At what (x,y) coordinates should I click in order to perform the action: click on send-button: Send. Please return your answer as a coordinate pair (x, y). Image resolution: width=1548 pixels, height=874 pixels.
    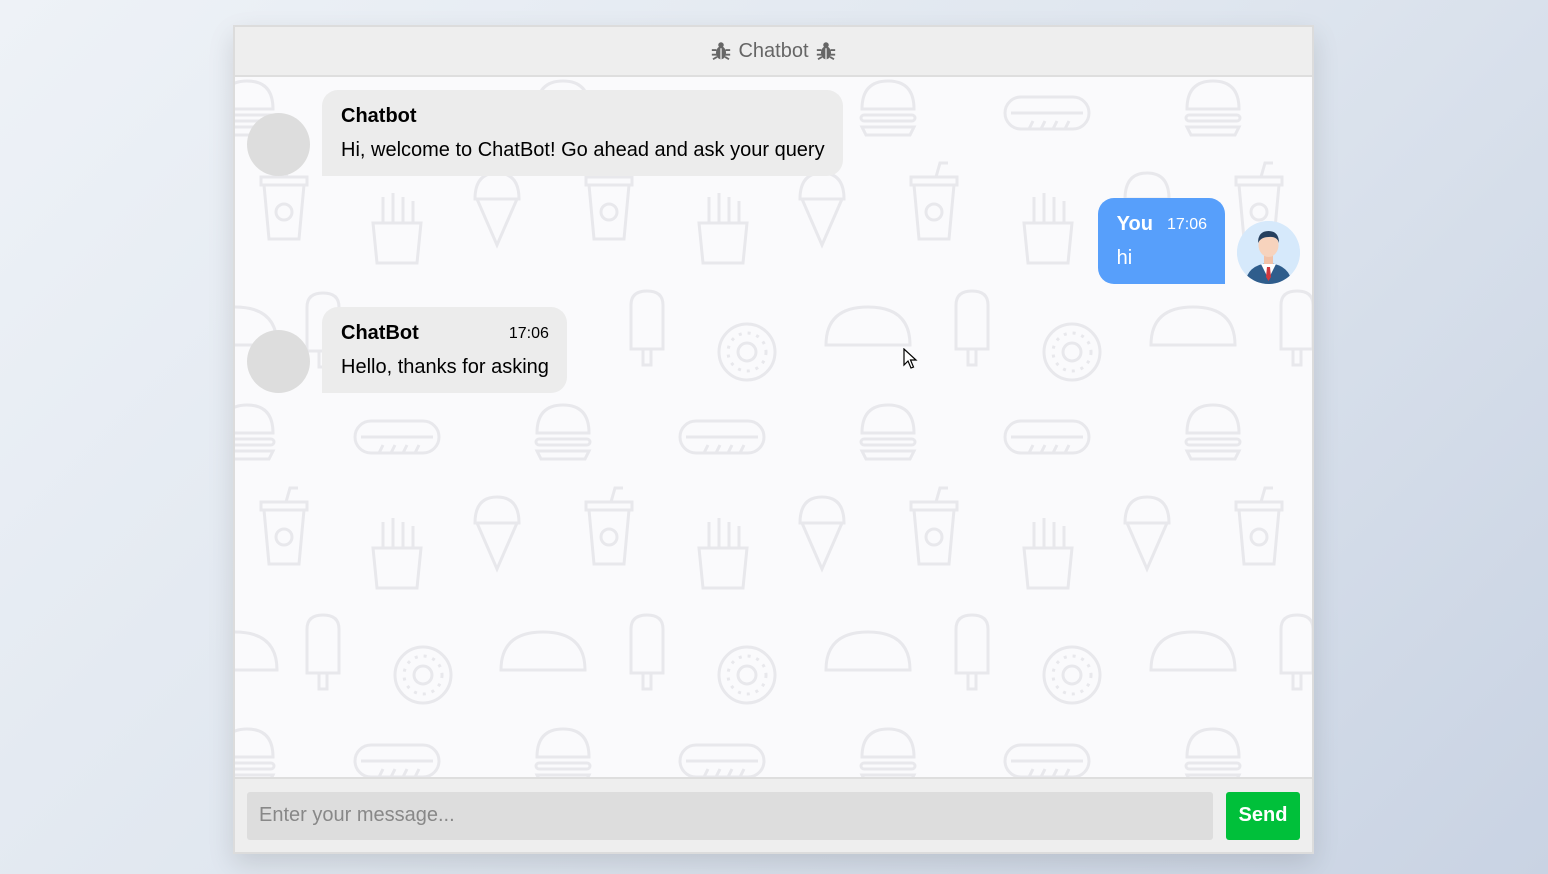
    Looking at the image, I should click on (1263, 815).